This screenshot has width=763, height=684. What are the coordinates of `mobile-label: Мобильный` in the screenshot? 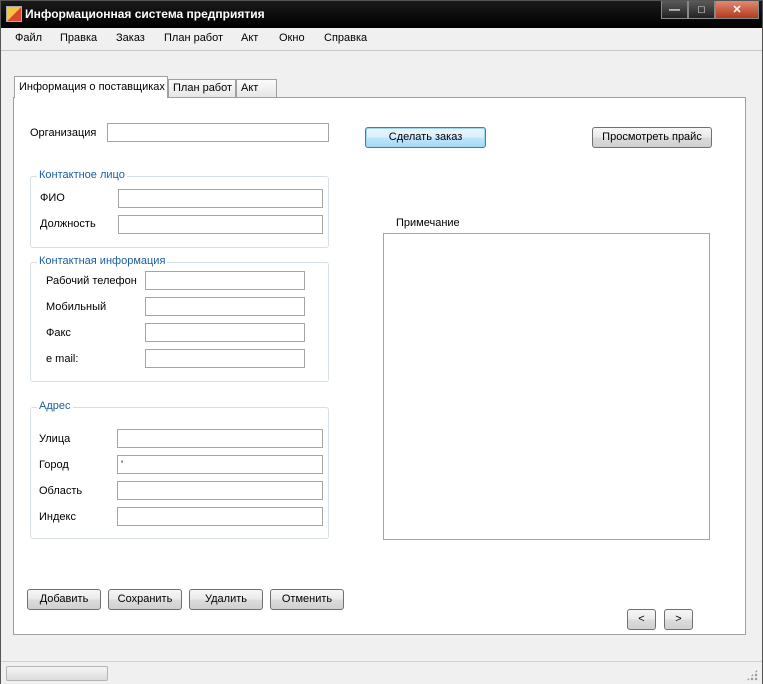 It's located at (76, 307).